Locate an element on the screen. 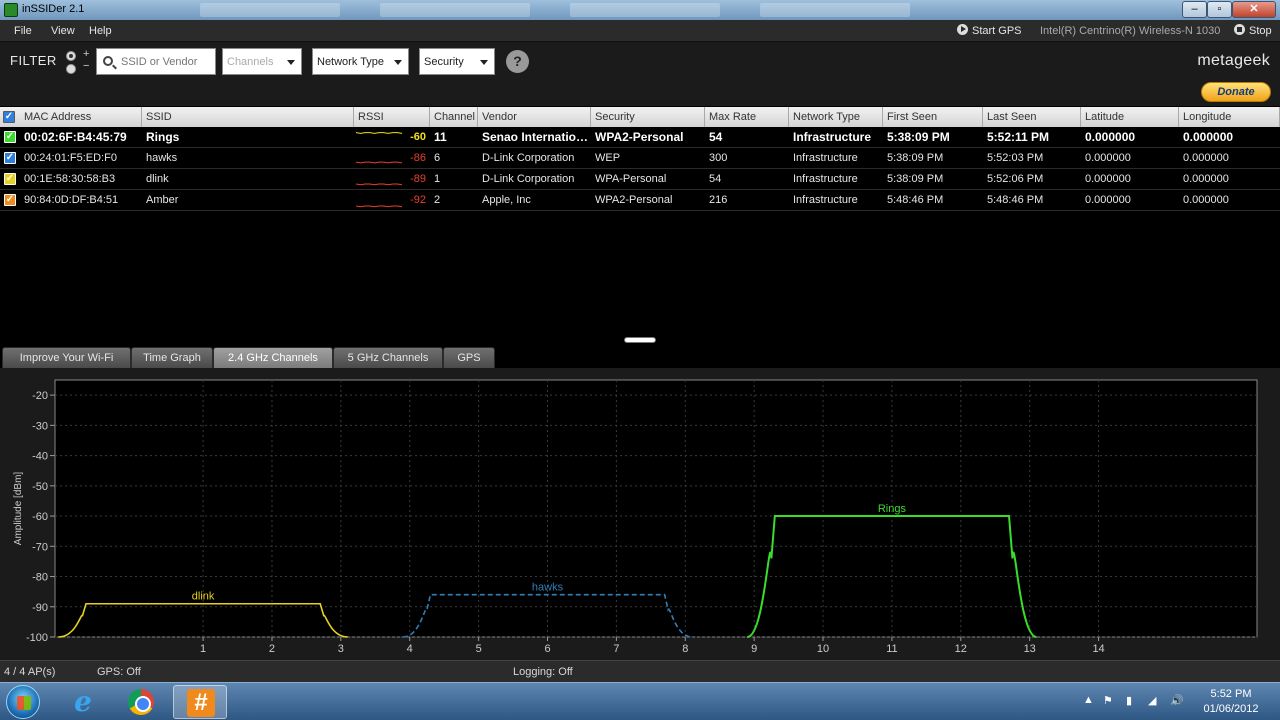 Image resolution: width=1280 pixels, height=720 pixels. battery-icon: ▮ is located at coordinates (1129, 700).